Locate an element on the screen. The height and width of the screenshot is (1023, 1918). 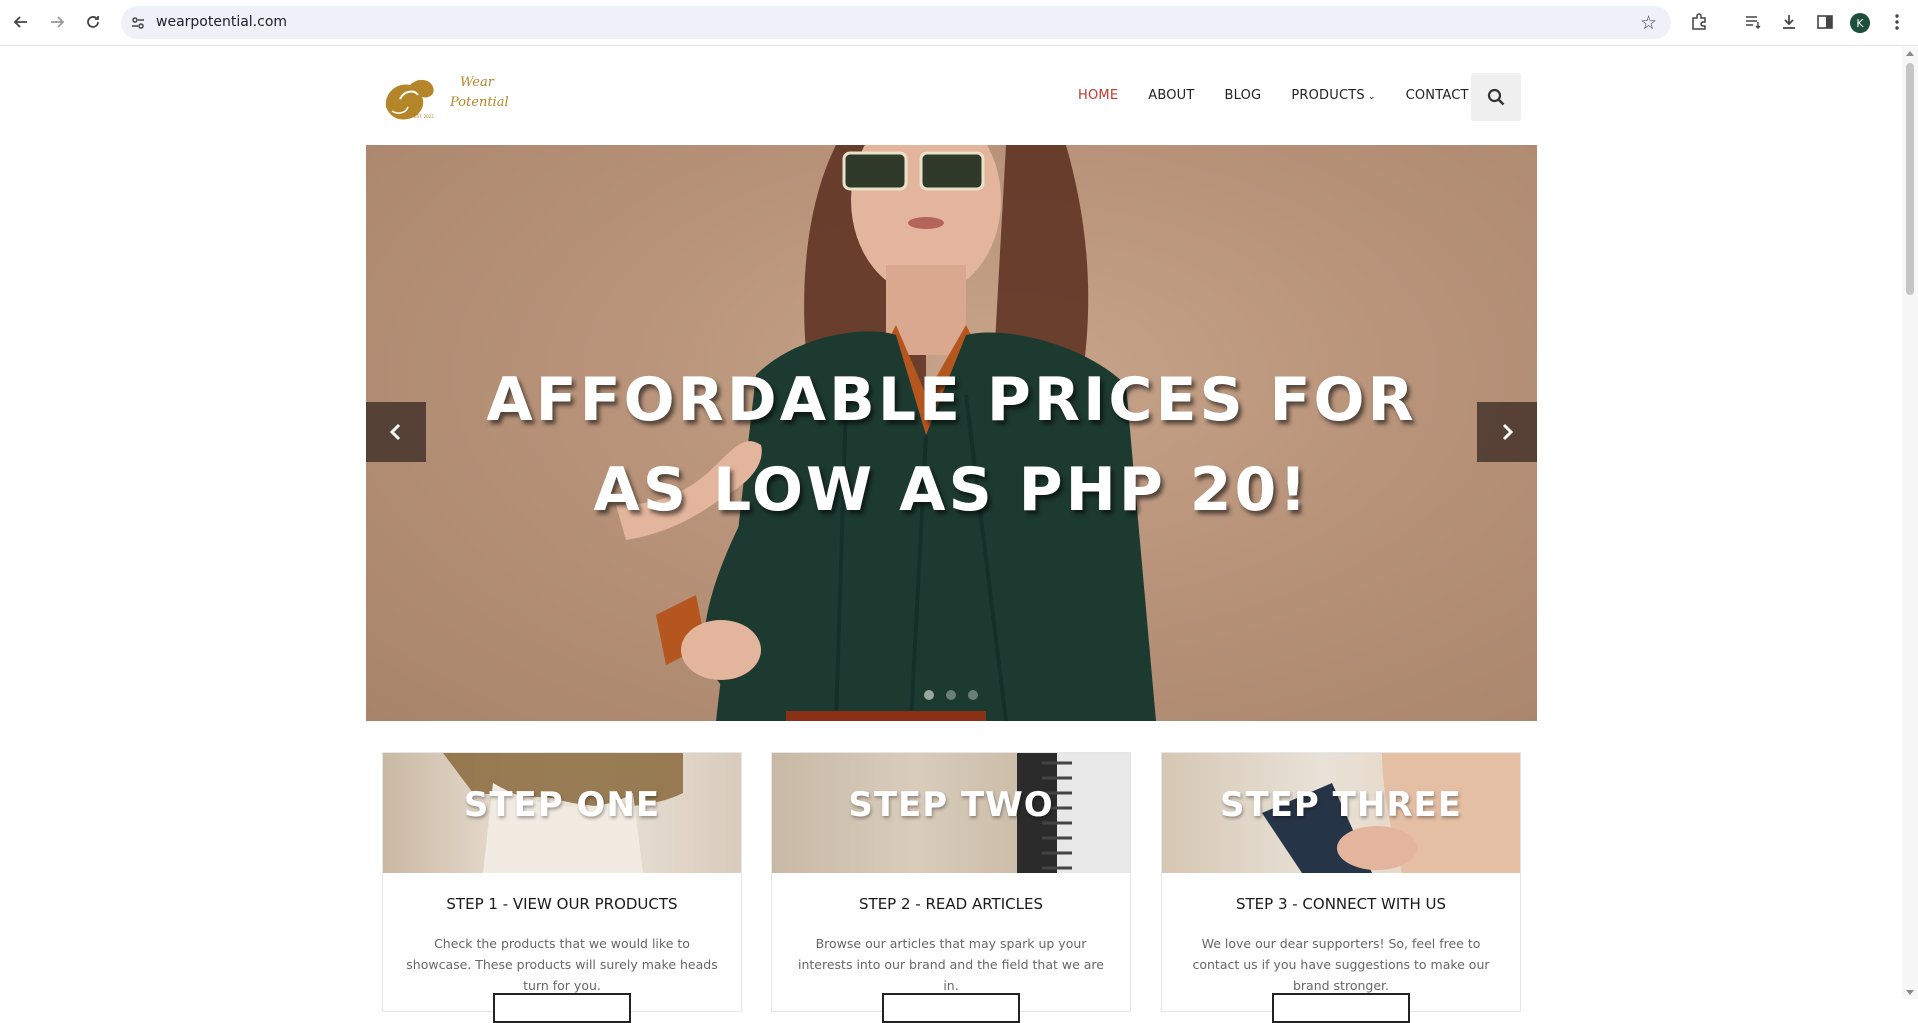
hero-headline-line-1: AFFORDABLE PRICES FOR is located at coordinates (951, 400).